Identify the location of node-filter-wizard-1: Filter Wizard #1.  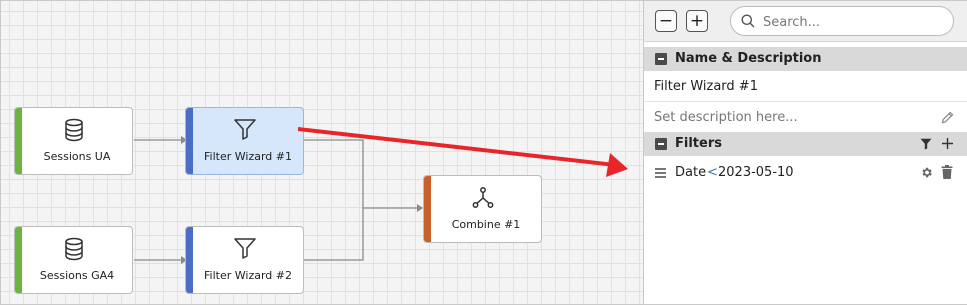
(244, 141).